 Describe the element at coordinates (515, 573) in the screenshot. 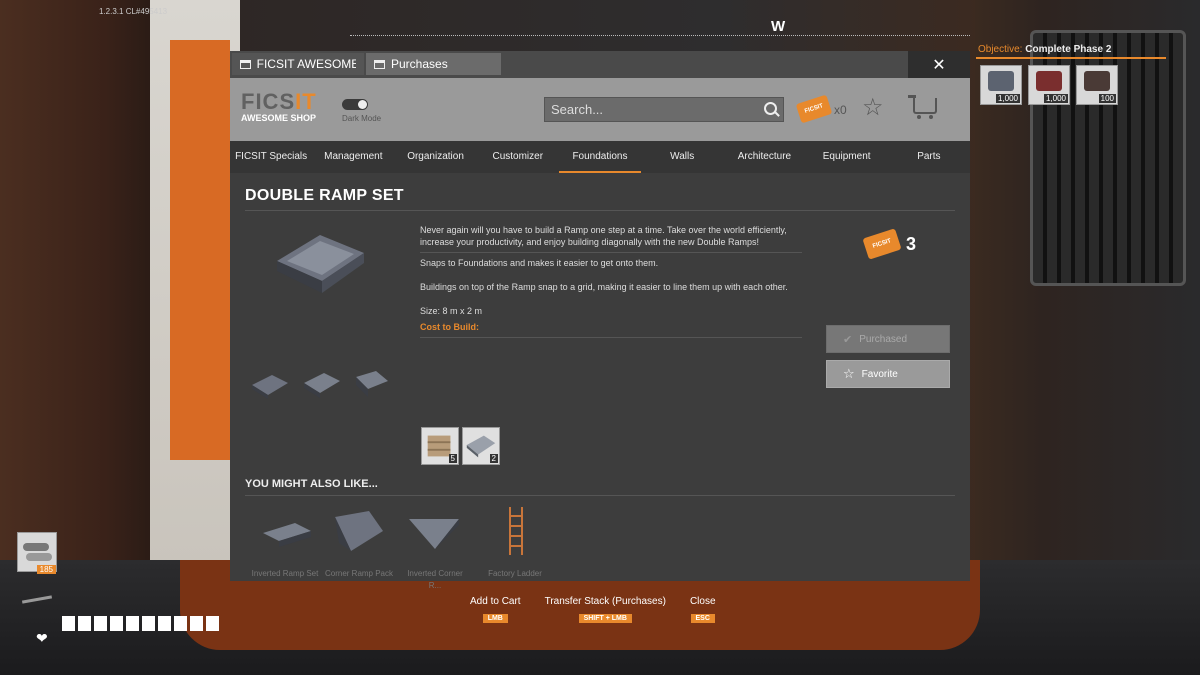

I see `recommend-label: Factory Ladder` at that location.